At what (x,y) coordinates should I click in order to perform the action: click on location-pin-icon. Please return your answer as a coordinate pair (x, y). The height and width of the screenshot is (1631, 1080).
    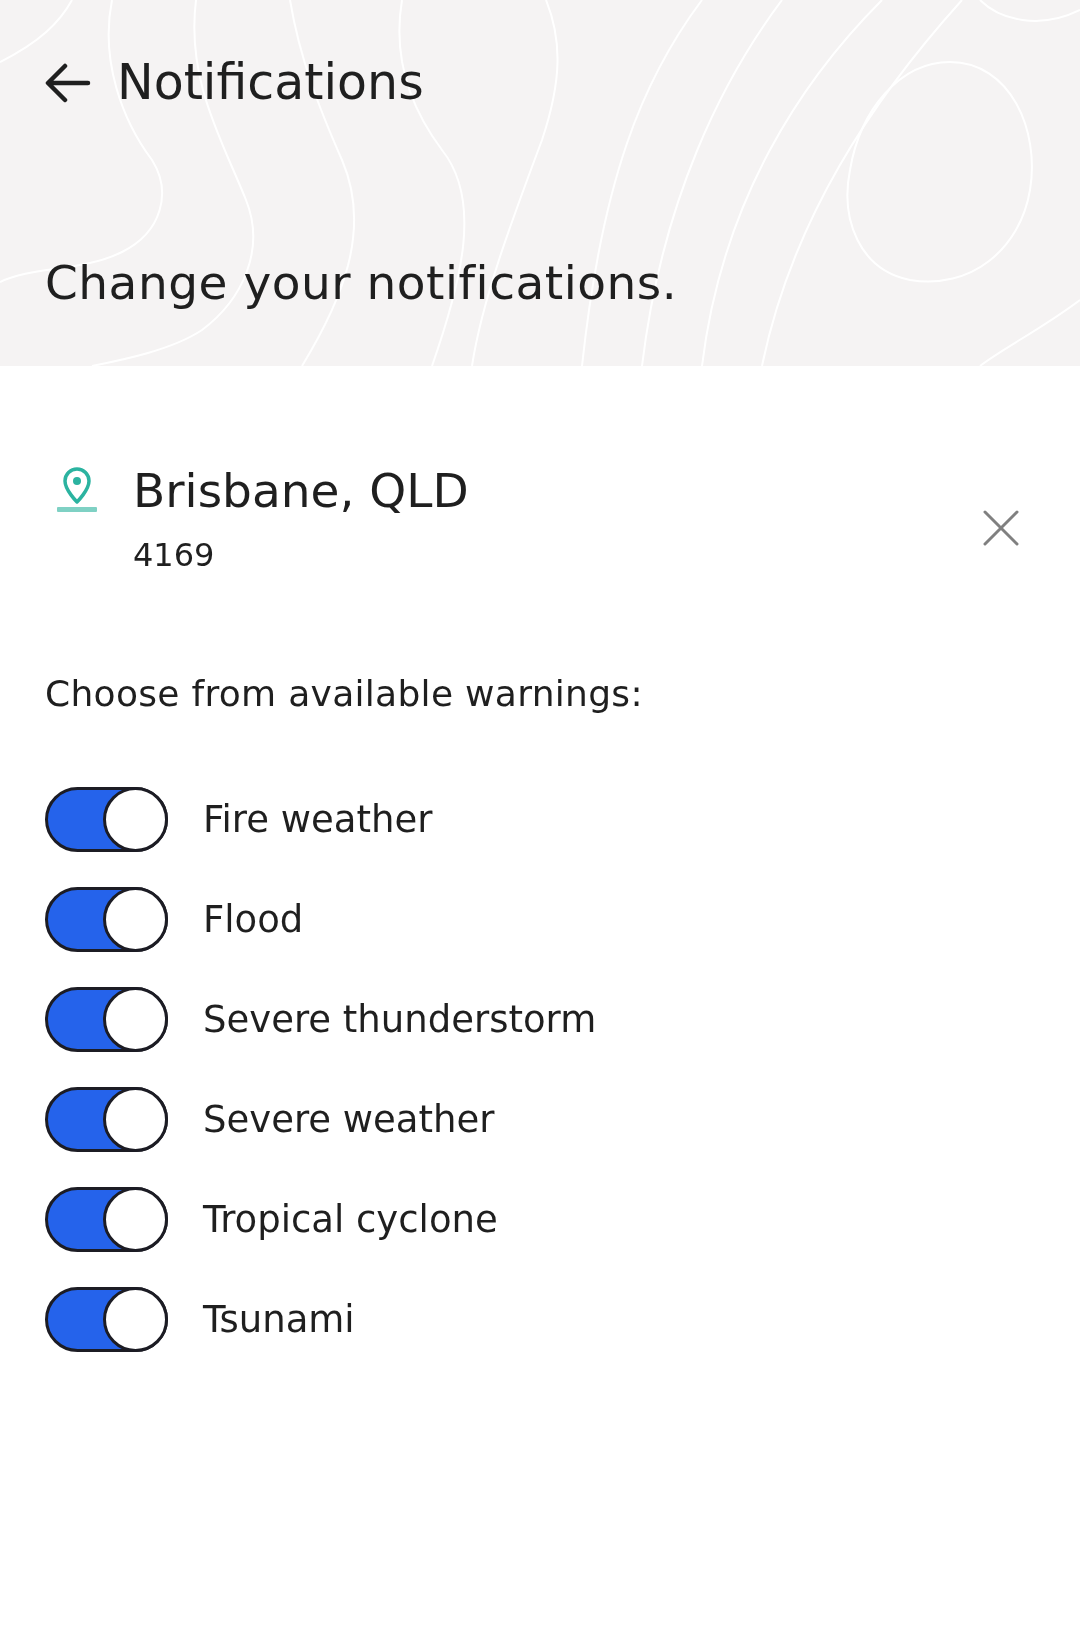
    Looking at the image, I should click on (77, 489).